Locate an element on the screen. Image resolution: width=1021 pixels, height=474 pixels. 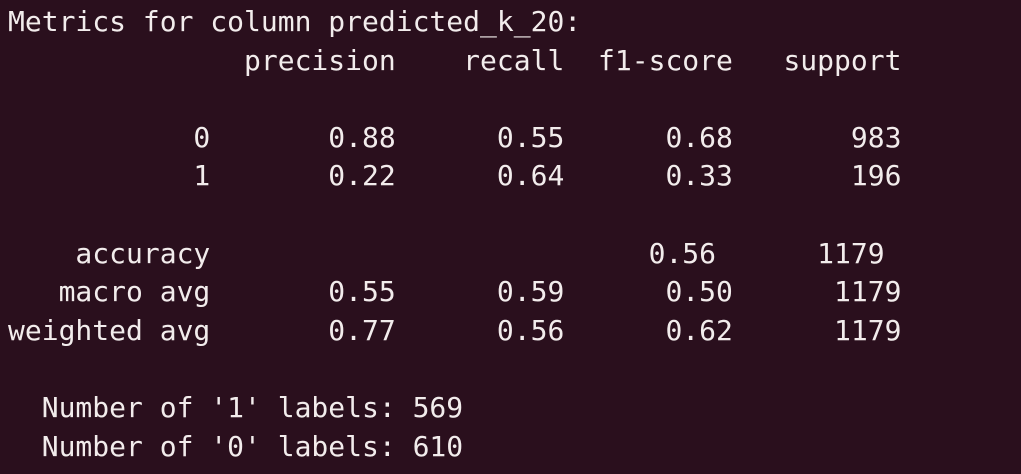
metrics-heading: Metrics for column predicted_k_20: is located at coordinates (295, 21).